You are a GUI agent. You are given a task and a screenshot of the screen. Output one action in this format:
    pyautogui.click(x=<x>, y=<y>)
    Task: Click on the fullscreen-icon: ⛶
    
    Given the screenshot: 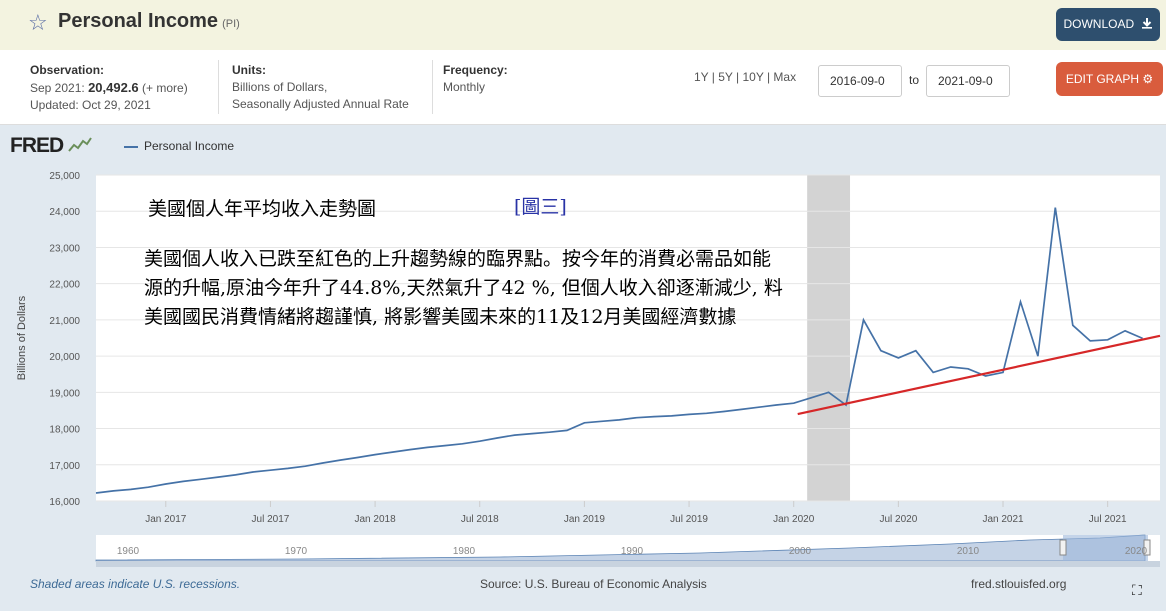 What is the action you would take?
    pyautogui.click(x=1137, y=590)
    